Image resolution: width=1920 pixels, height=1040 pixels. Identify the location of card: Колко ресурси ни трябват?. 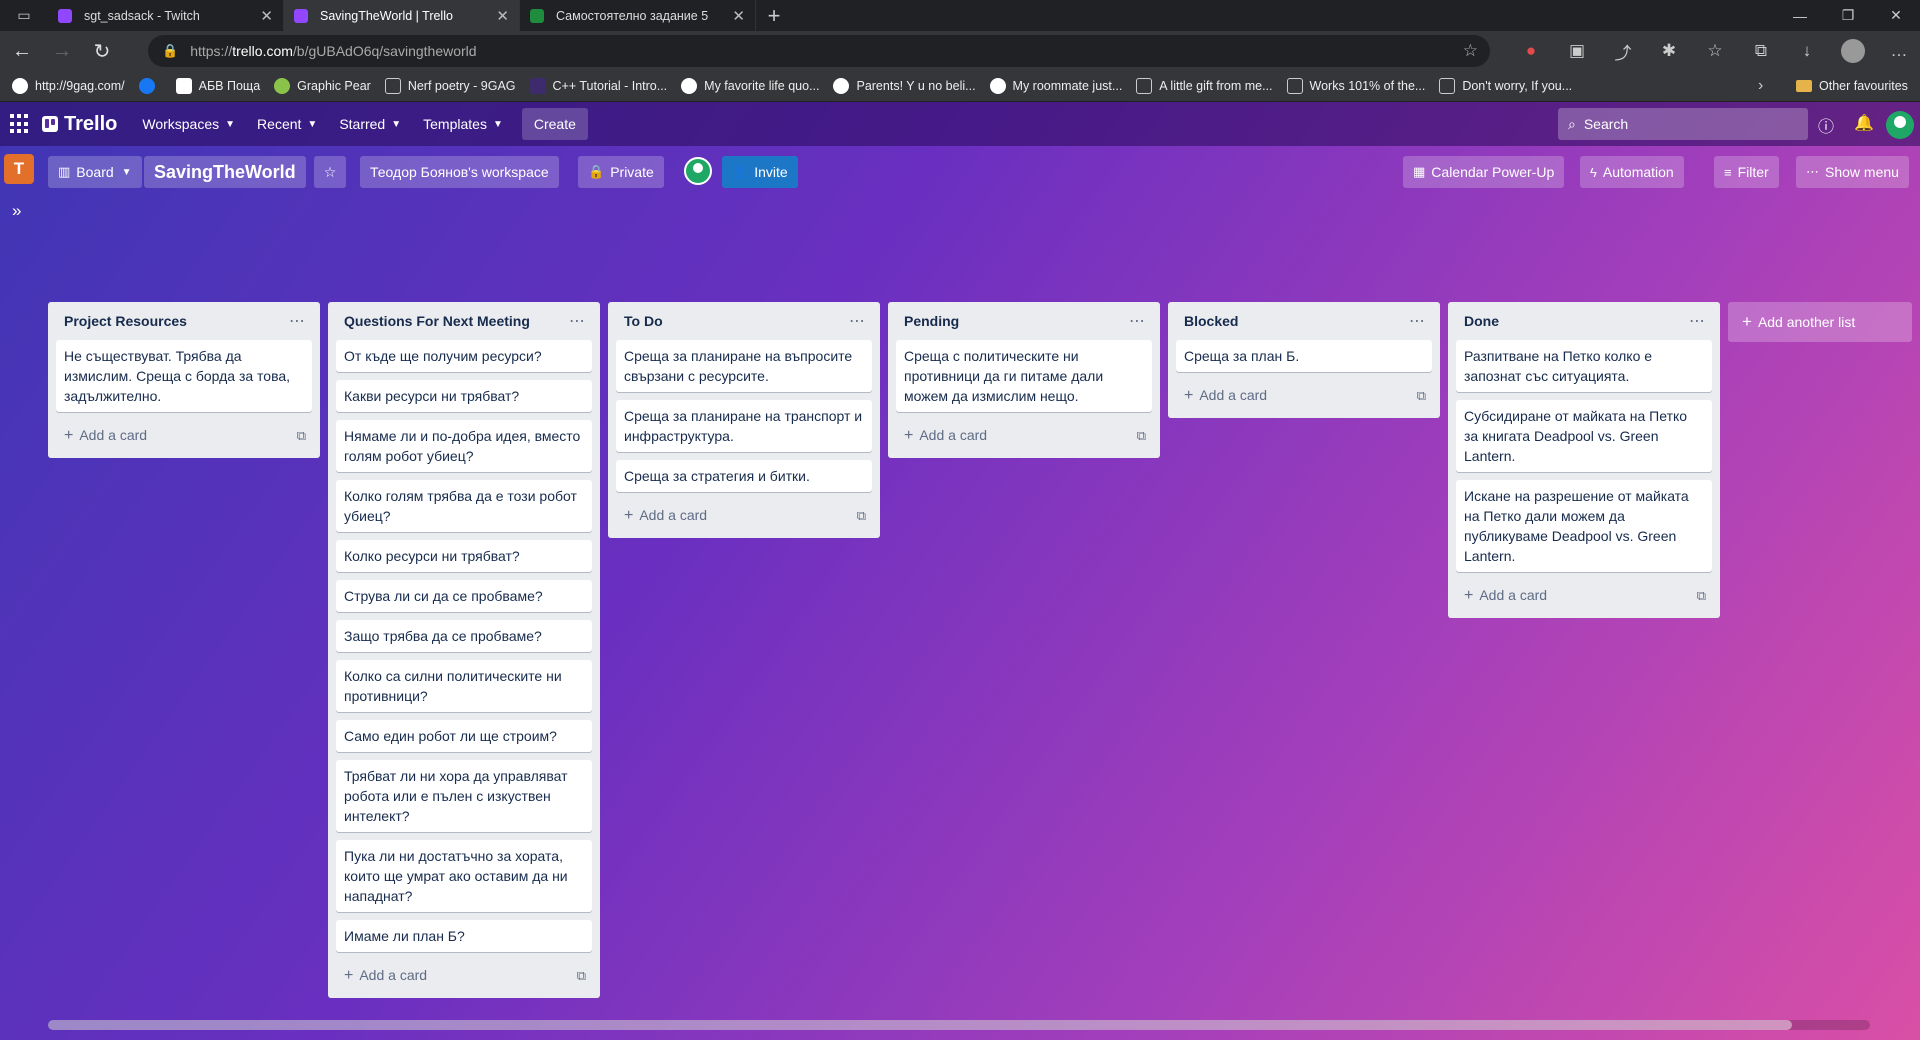
(464, 556).